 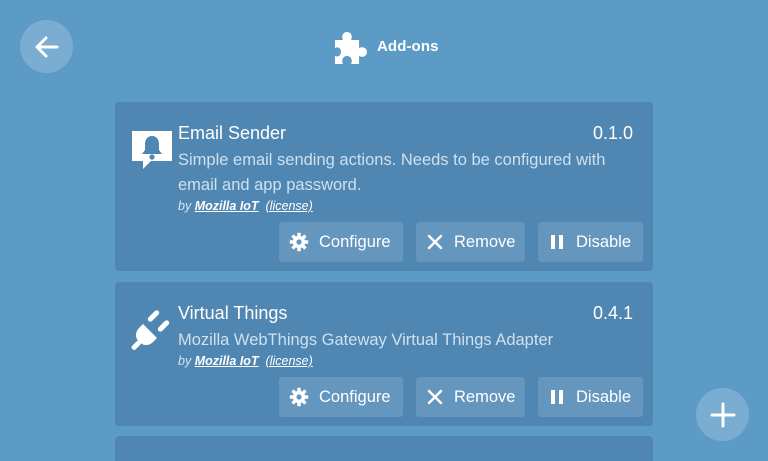 What do you see at coordinates (612, 313) in the screenshot?
I see `addon-version: 0.4.1` at bounding box center [612, 313].